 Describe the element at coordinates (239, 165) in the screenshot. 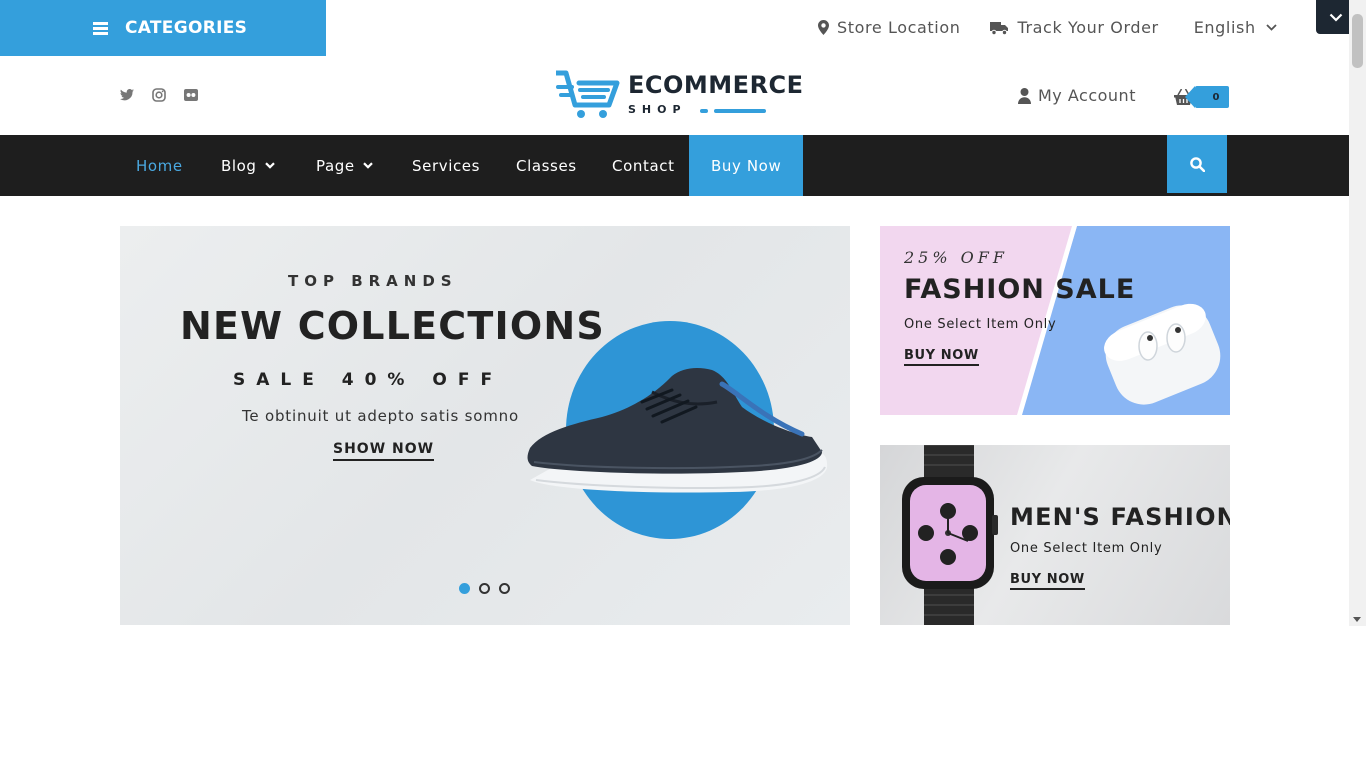

I see `nav-item-label: Blog` at that location.